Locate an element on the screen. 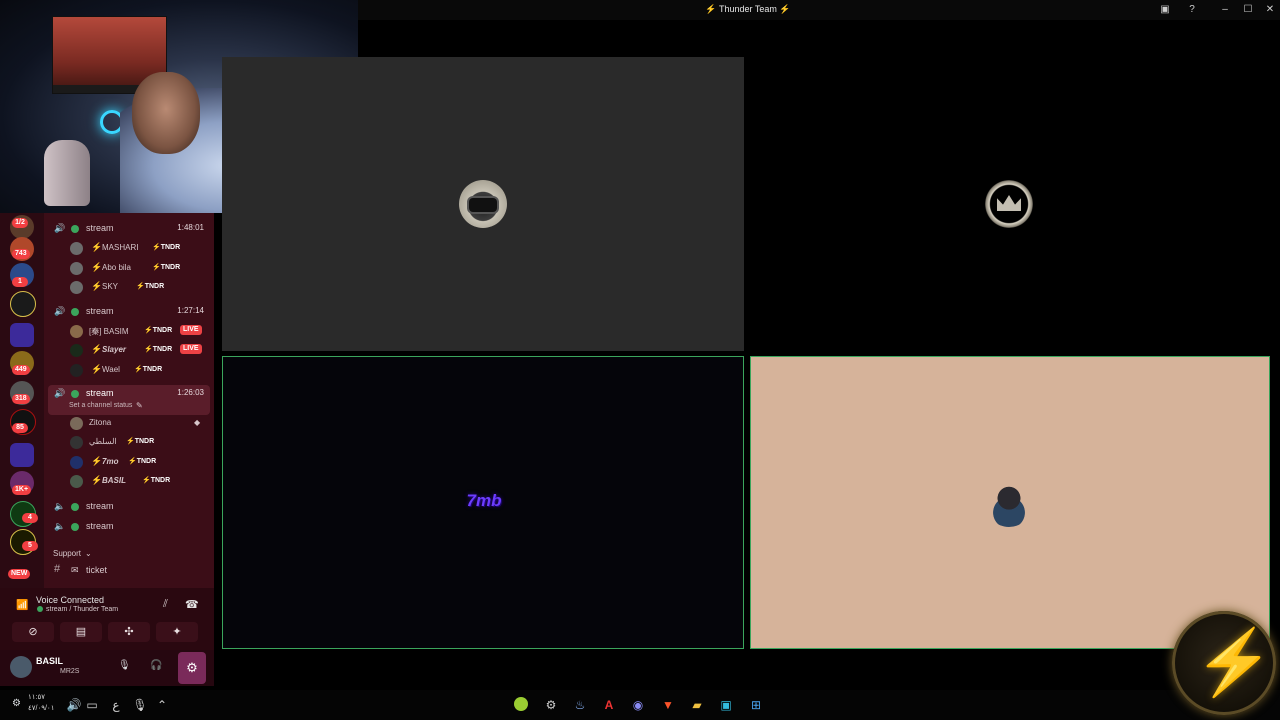 This screenshot has width=1280, height=720. badge: 1K+ is located at coordinates (22, 490).